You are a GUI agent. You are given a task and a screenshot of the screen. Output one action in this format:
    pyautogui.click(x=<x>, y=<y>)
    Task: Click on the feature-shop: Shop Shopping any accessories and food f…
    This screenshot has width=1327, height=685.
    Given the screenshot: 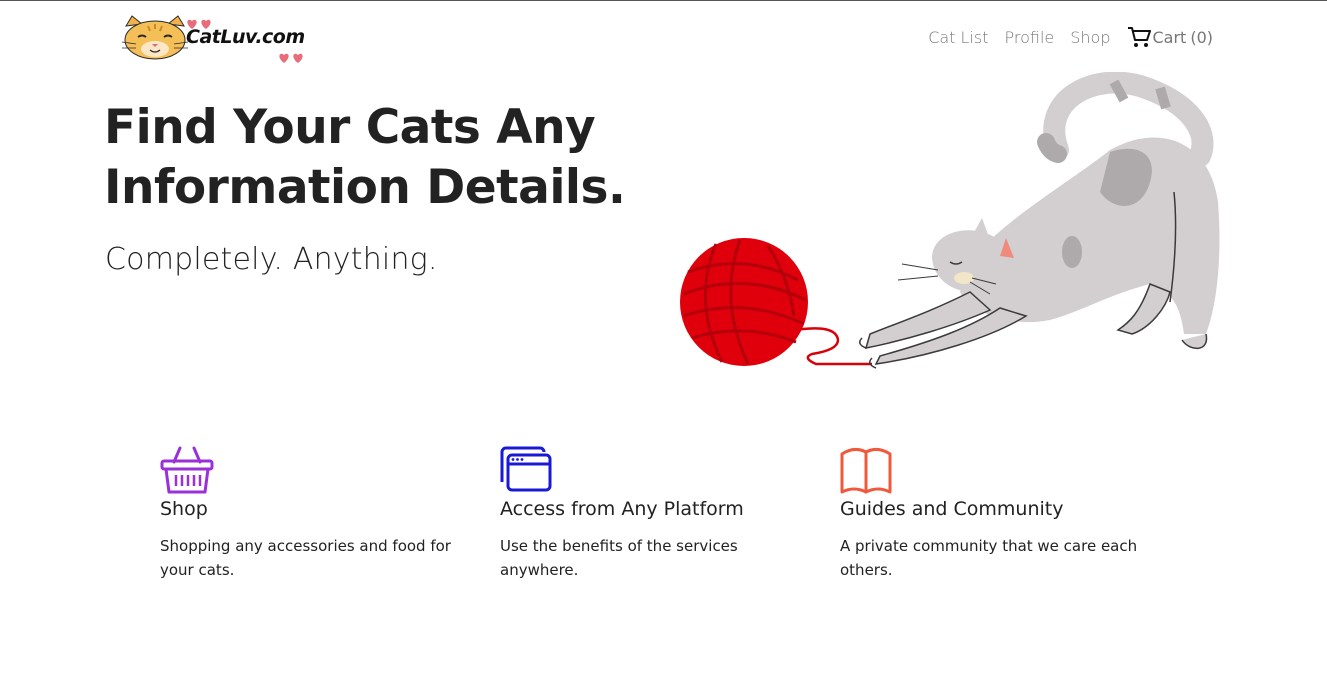 What is the action you would take?
    pyautogui.click(x=320, y=514)
    